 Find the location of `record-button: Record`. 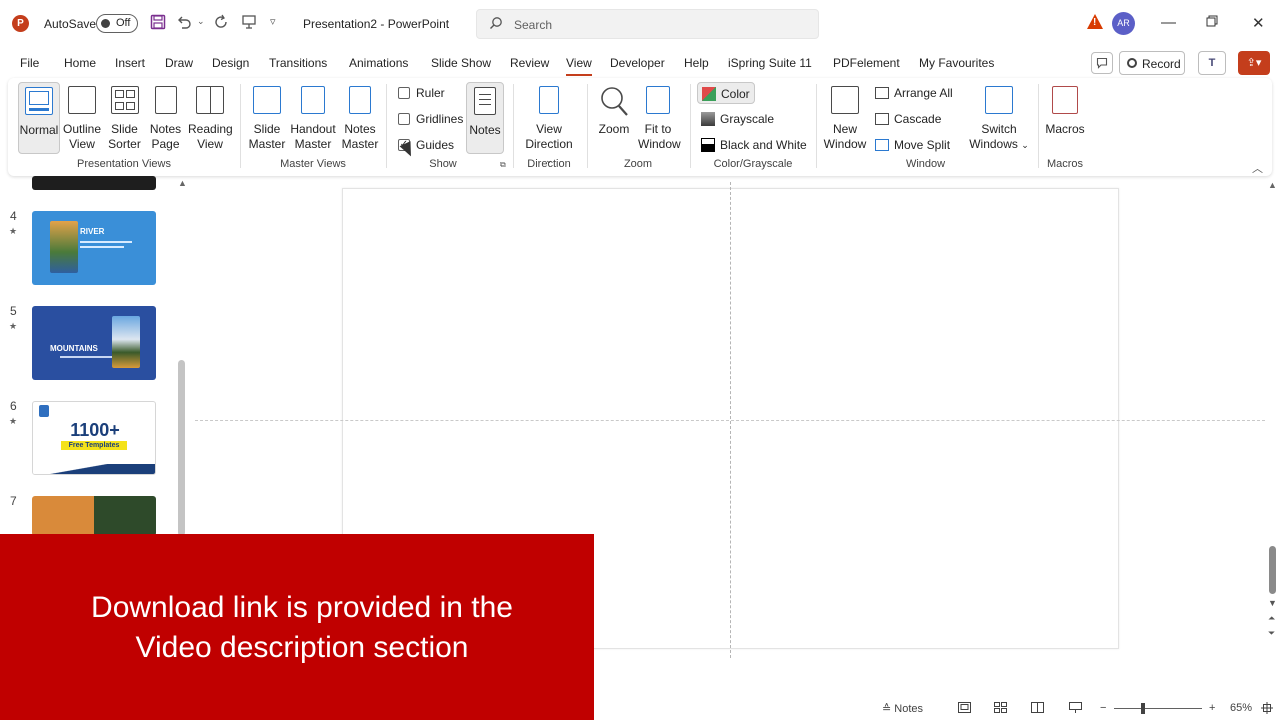

record-button: Record is located at coordinates (1152, 63).